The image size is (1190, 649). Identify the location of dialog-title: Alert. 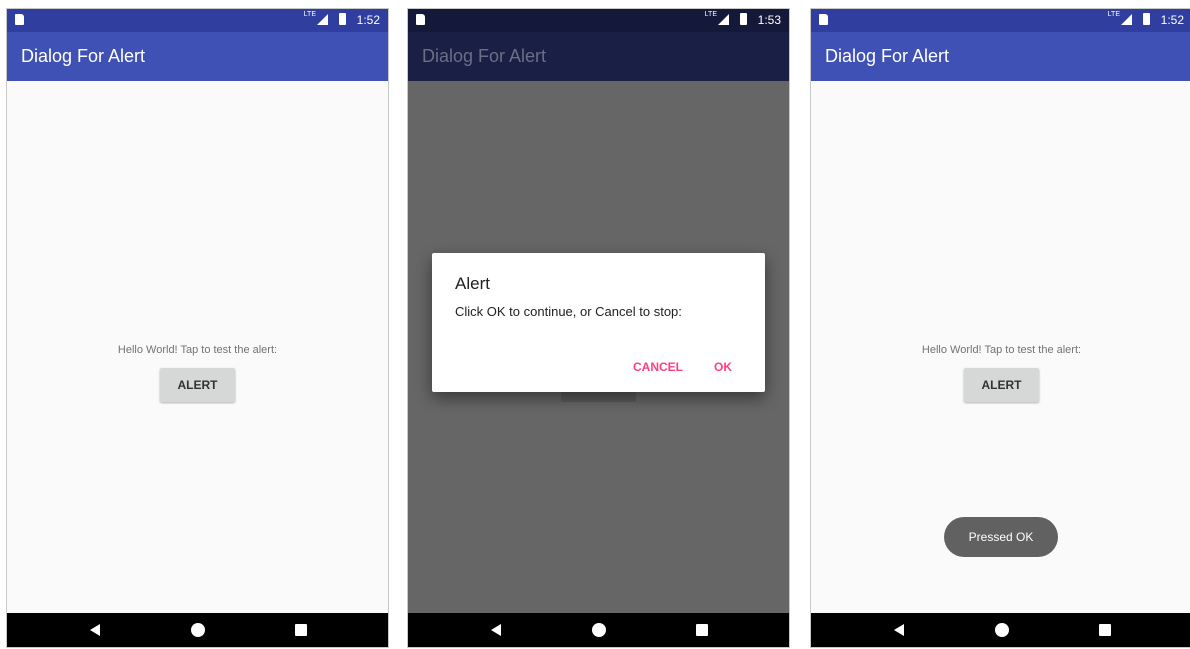
(472, 283).